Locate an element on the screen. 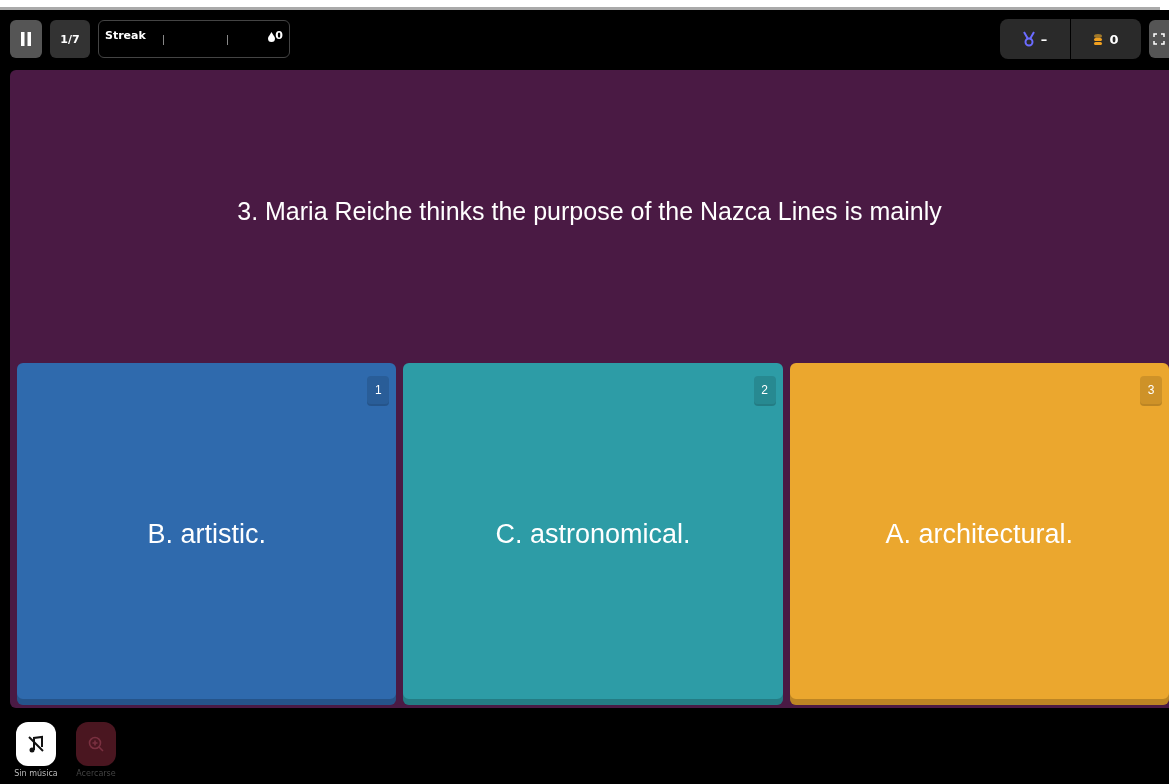 The height and width of the screenshot is (784, 1169). music-toggle-button is located at coordinates (36, 744).